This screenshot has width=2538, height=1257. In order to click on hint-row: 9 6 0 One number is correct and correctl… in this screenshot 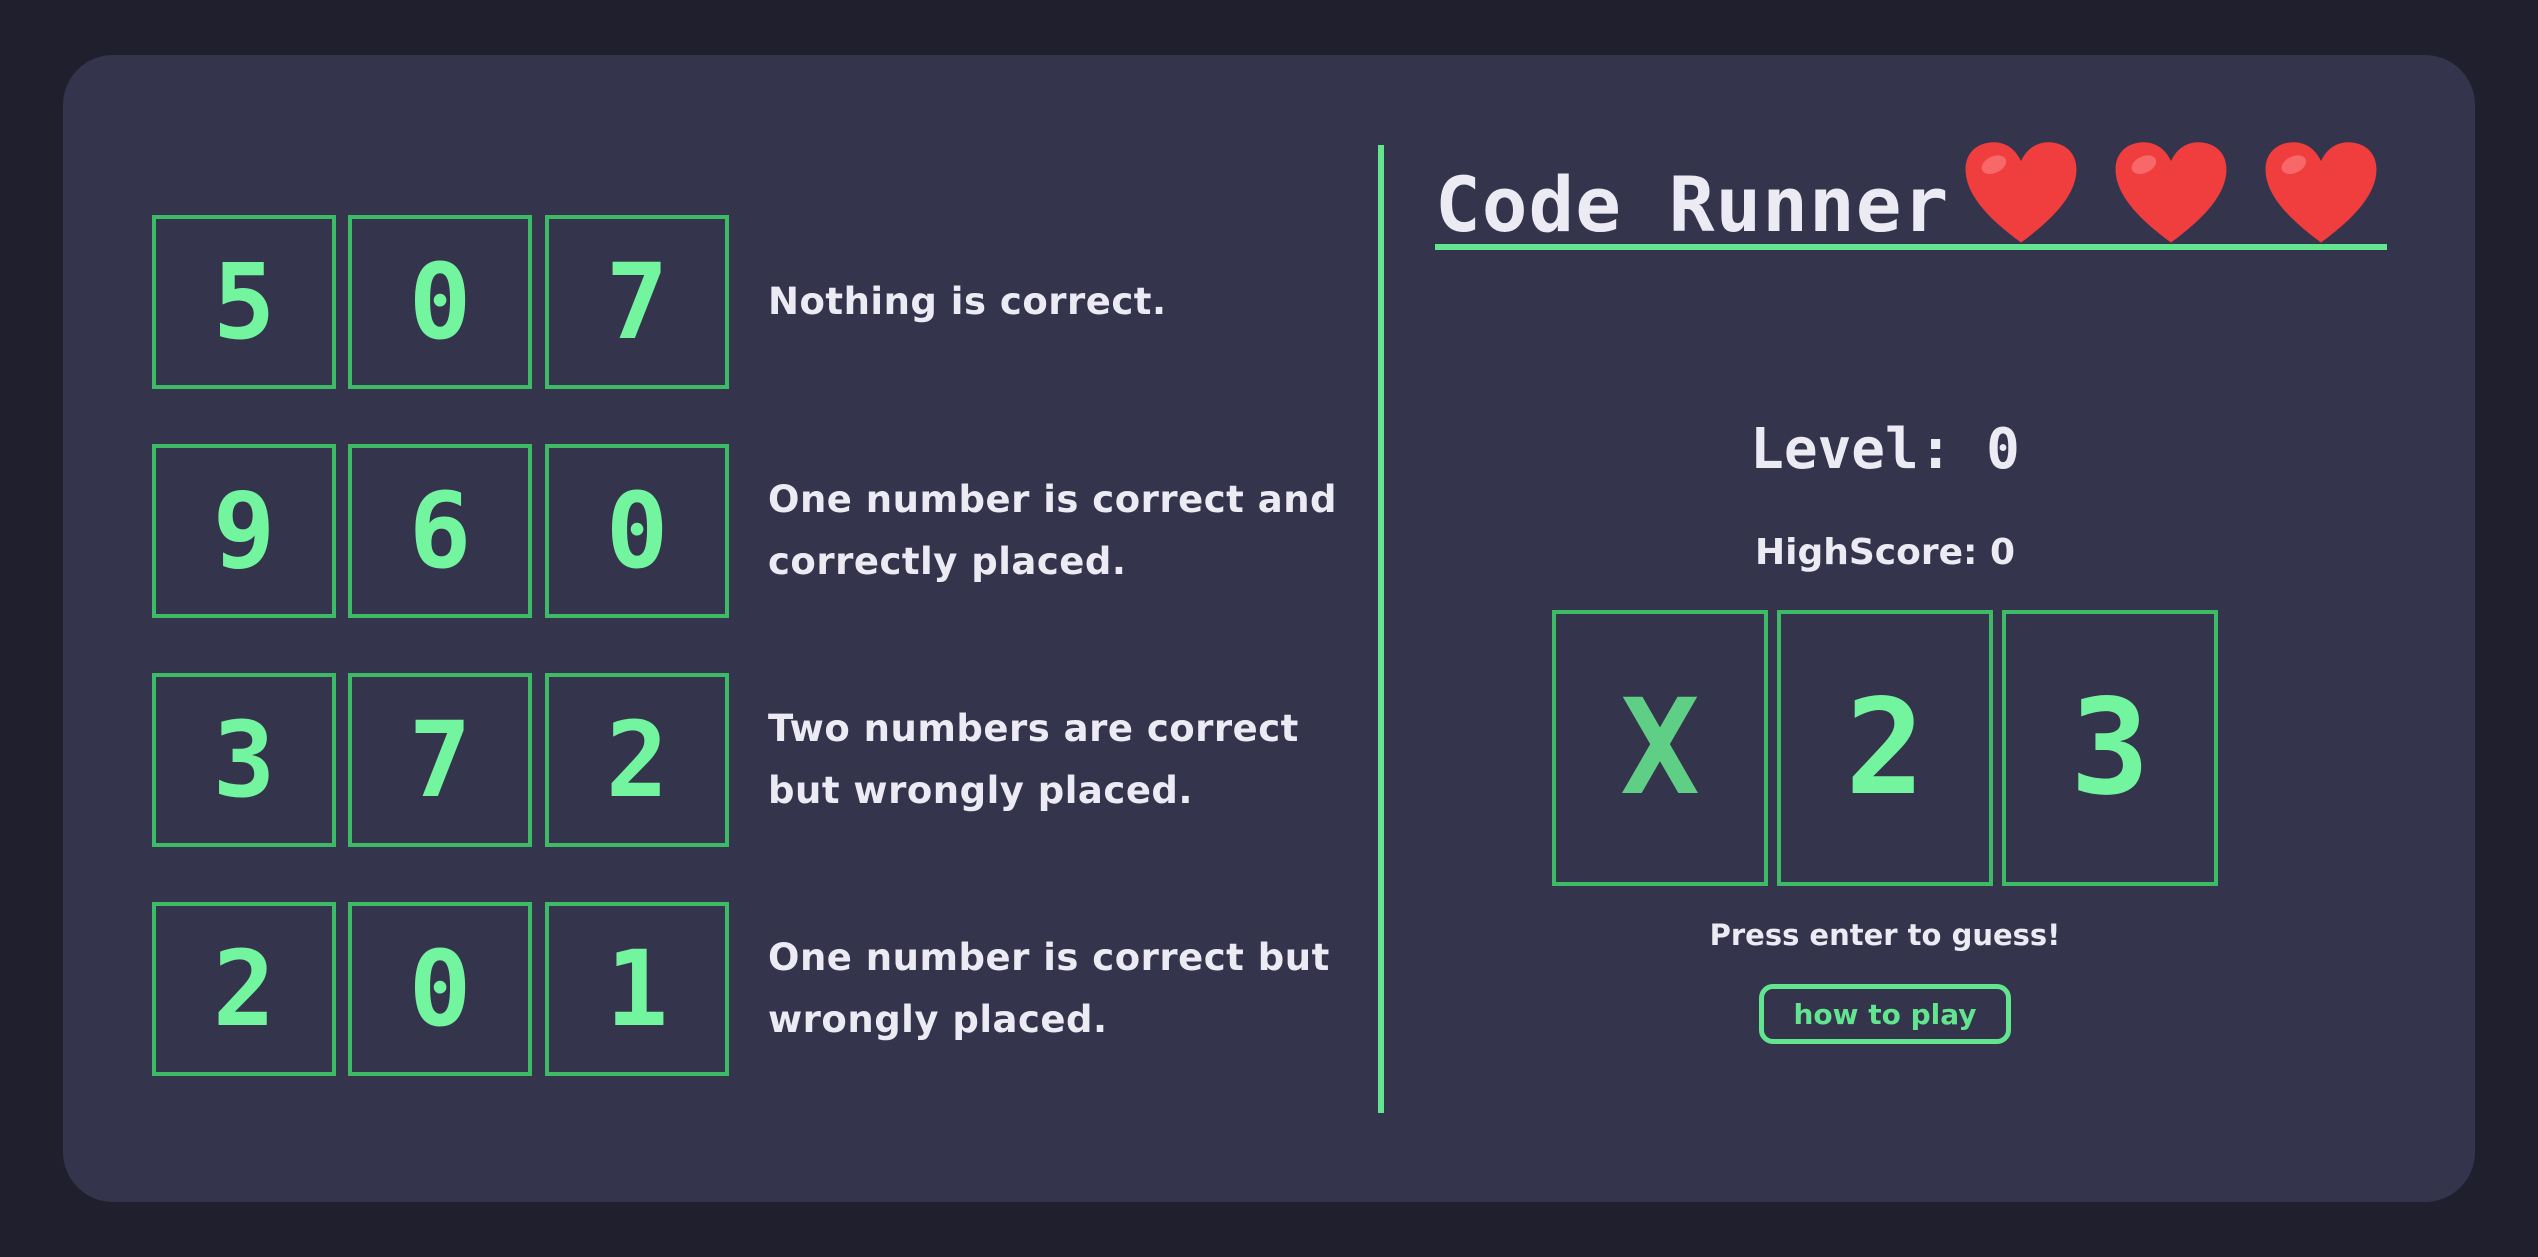, I will do `click(752, 534)`.